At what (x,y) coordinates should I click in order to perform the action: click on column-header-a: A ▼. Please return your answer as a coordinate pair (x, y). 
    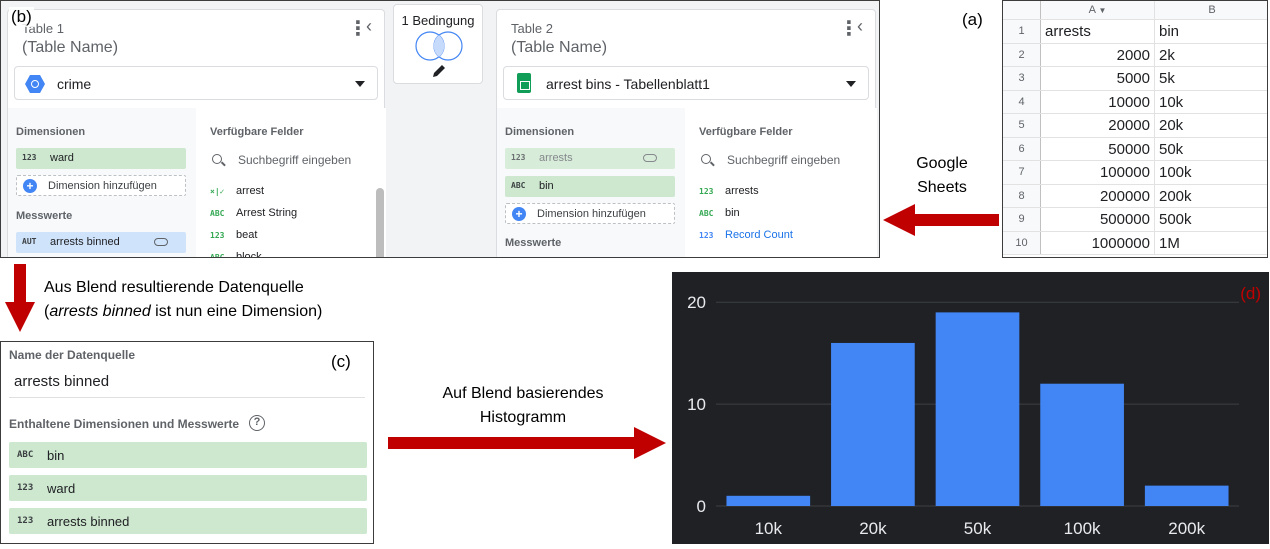
    Looking at the image, I should click on (1098, 10).